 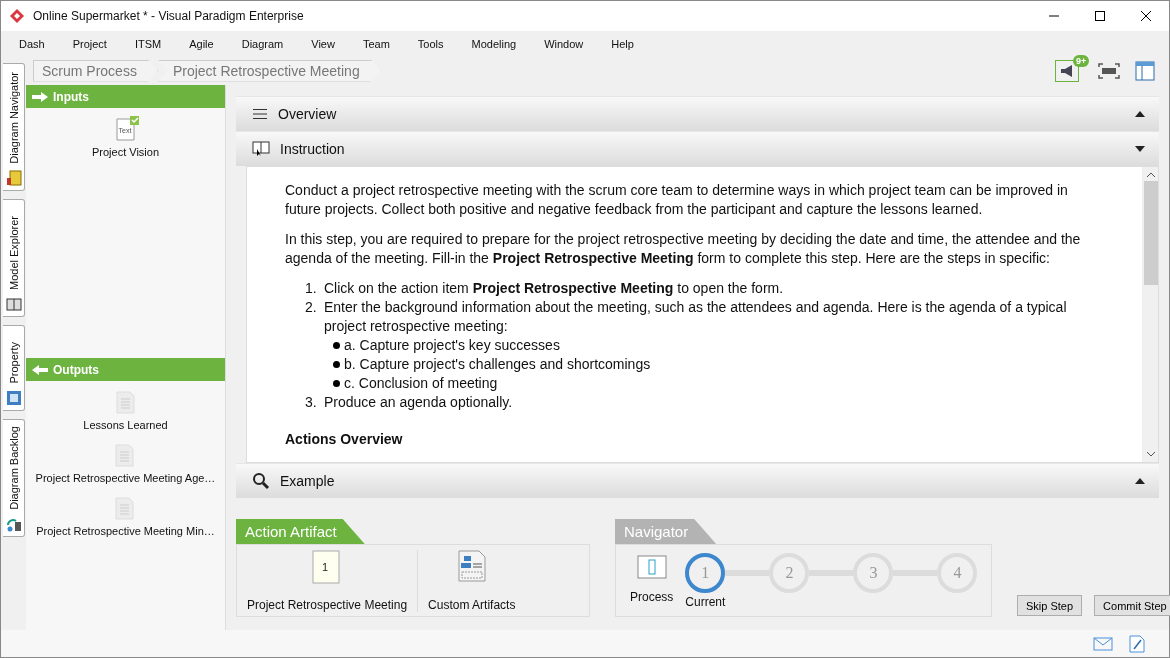 I want to click on side-tab-label: Model Explorer, so click(x=13, y=253).